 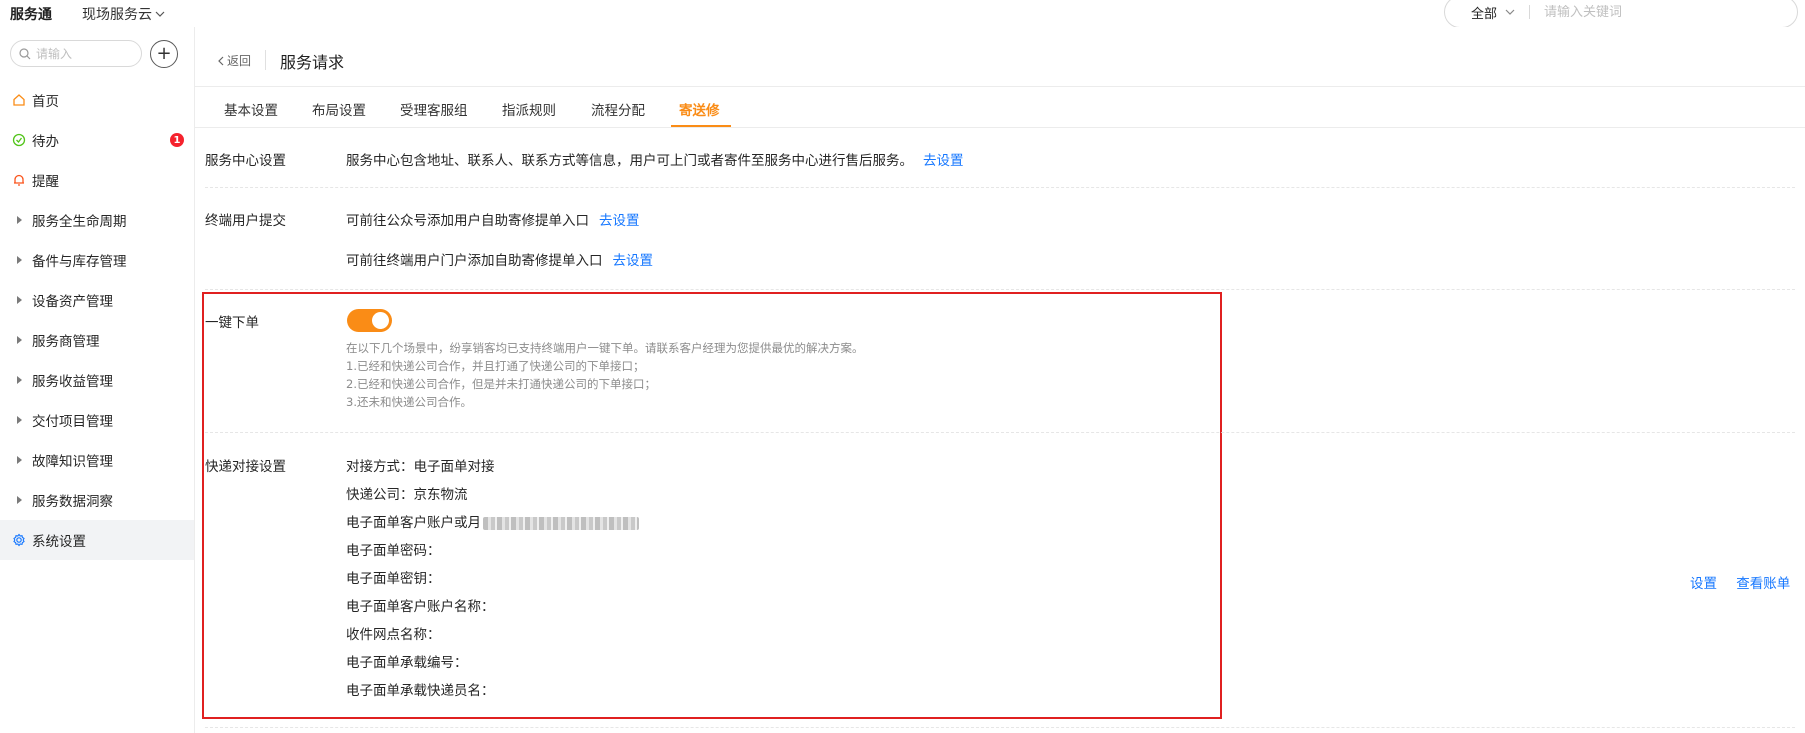 What do you see at coordinates (232, 323) in the screenshot?
I see `one-click-order-label: 一键下单` at bounding box center [232, 323].